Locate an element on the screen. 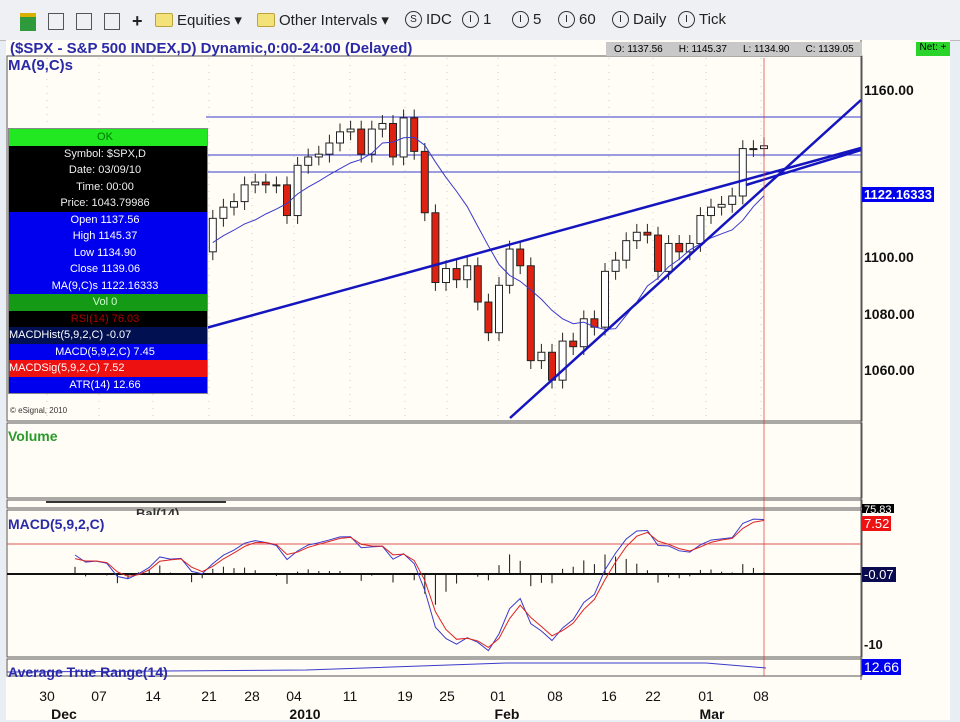  interval-5-button: I5 is located at coordinates (526, 19).